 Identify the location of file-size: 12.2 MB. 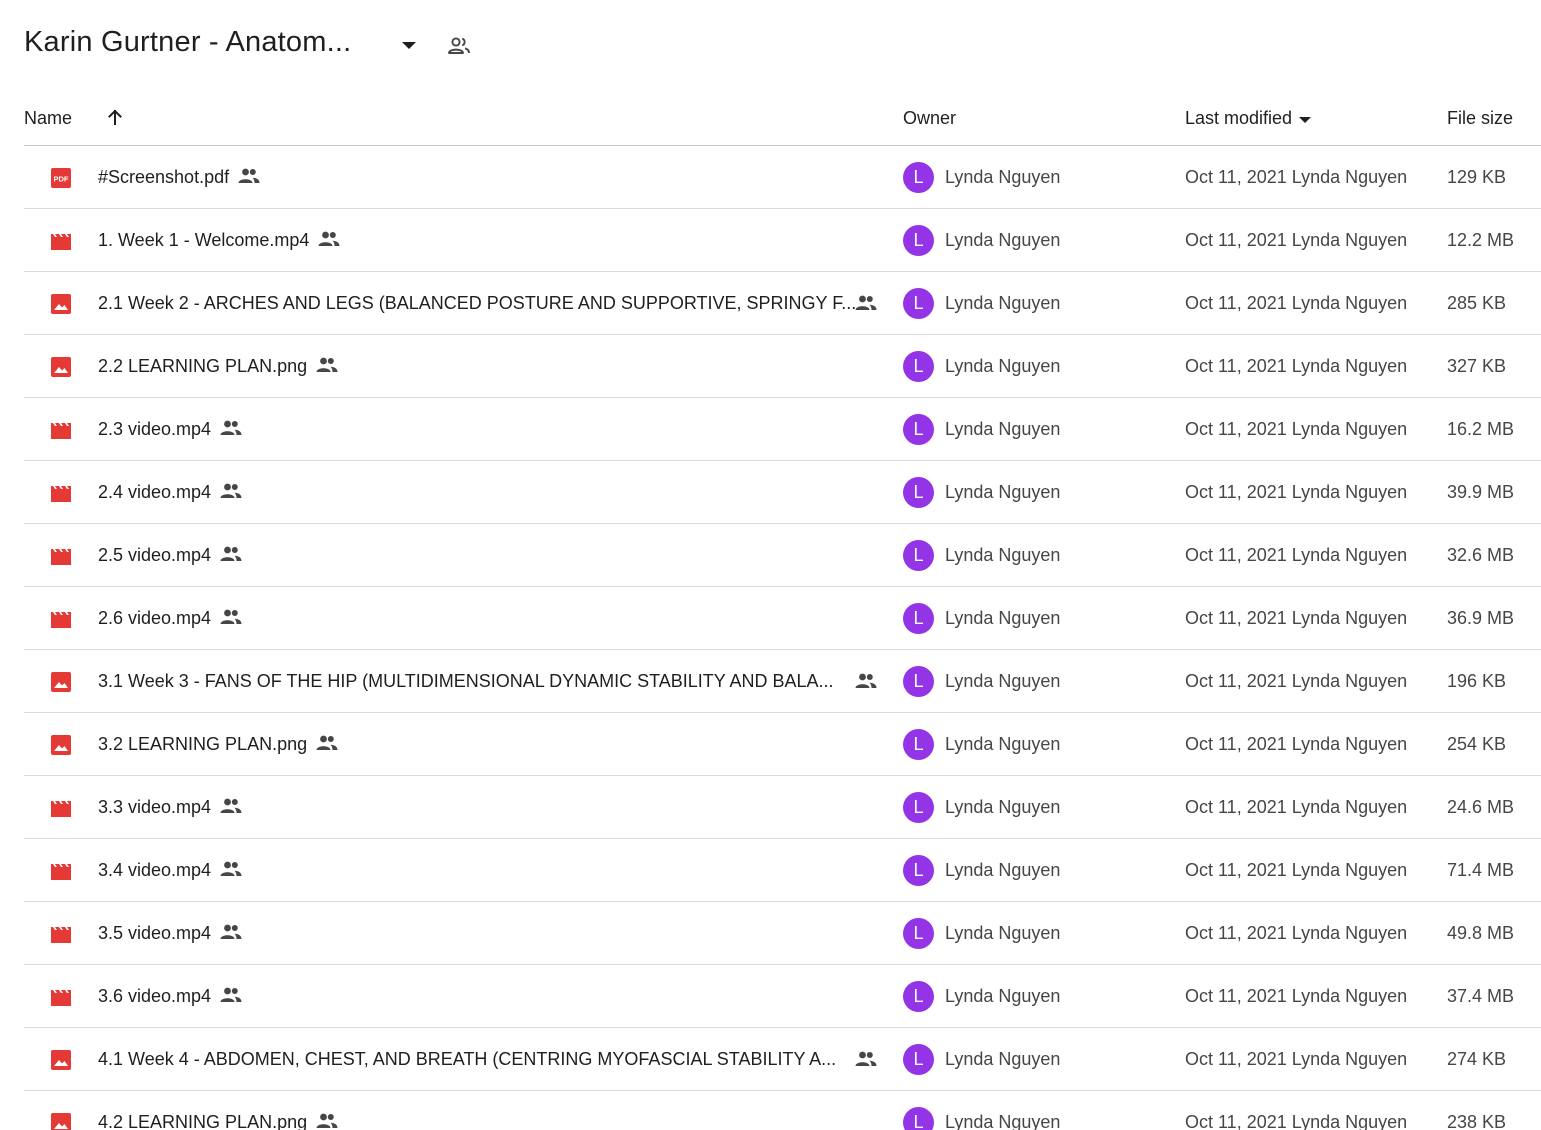
(1481, 240).